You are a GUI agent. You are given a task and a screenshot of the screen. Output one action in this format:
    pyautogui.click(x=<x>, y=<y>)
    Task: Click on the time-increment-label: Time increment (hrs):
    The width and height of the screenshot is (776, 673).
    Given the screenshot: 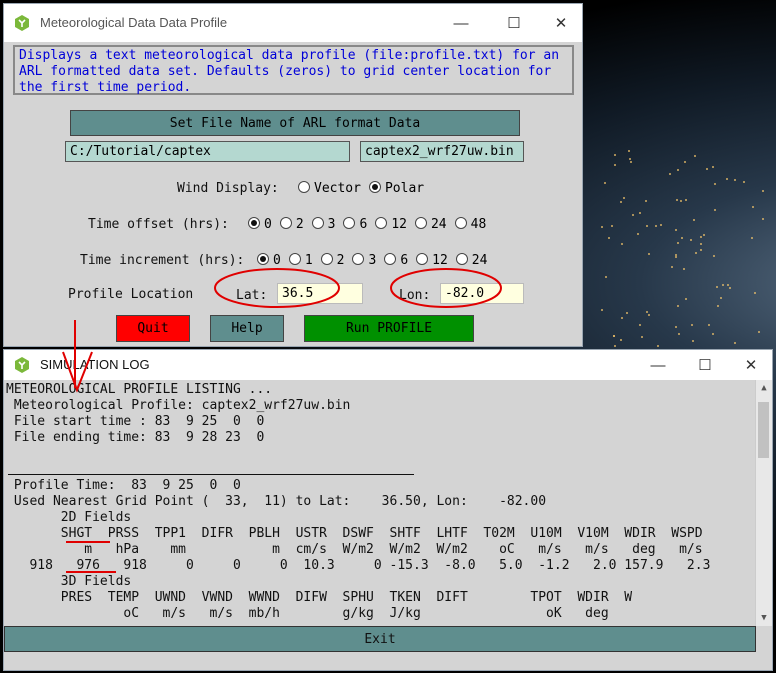 What is the action you would take?
    pyautogui.click(x=162, y=260)
    